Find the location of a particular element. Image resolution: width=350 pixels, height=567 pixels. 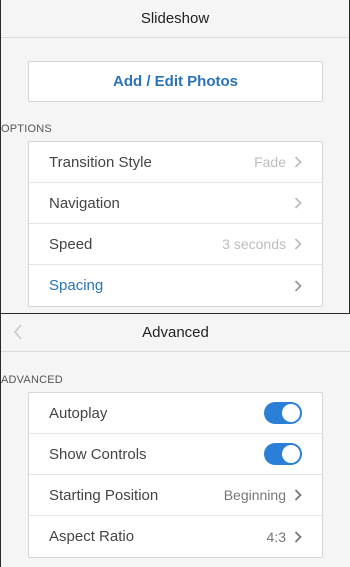

show-controls-toggle is located at coordinates (283, 454).